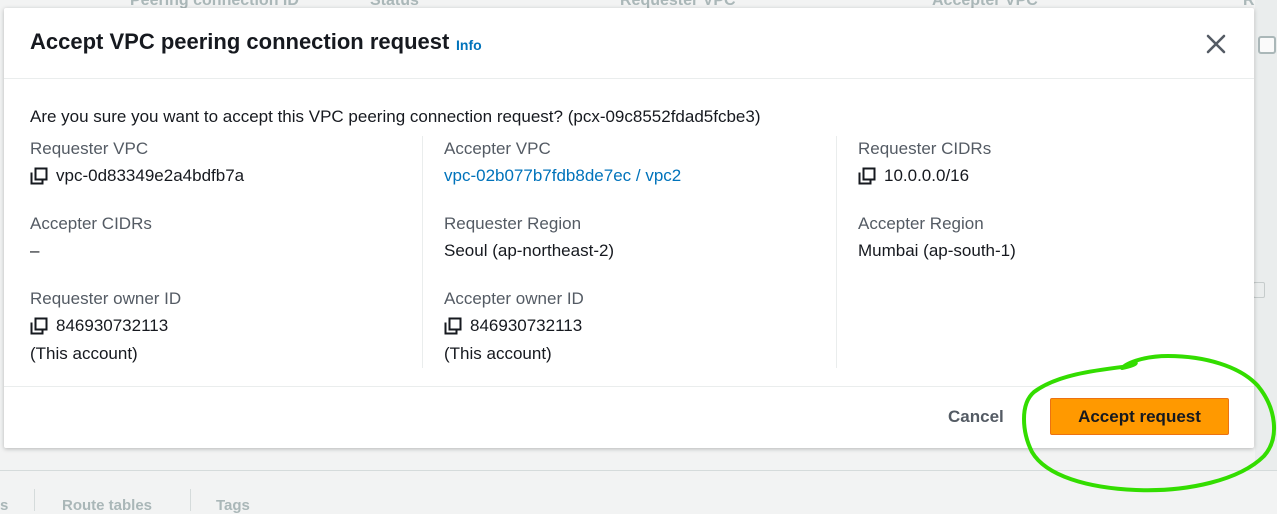 This screenshot has width=1277, height=514. Describe the element at coordinates (937, 250) in the screenshot. I see `accepter-region-value: Mumbai (ap-south-1)` at that location.